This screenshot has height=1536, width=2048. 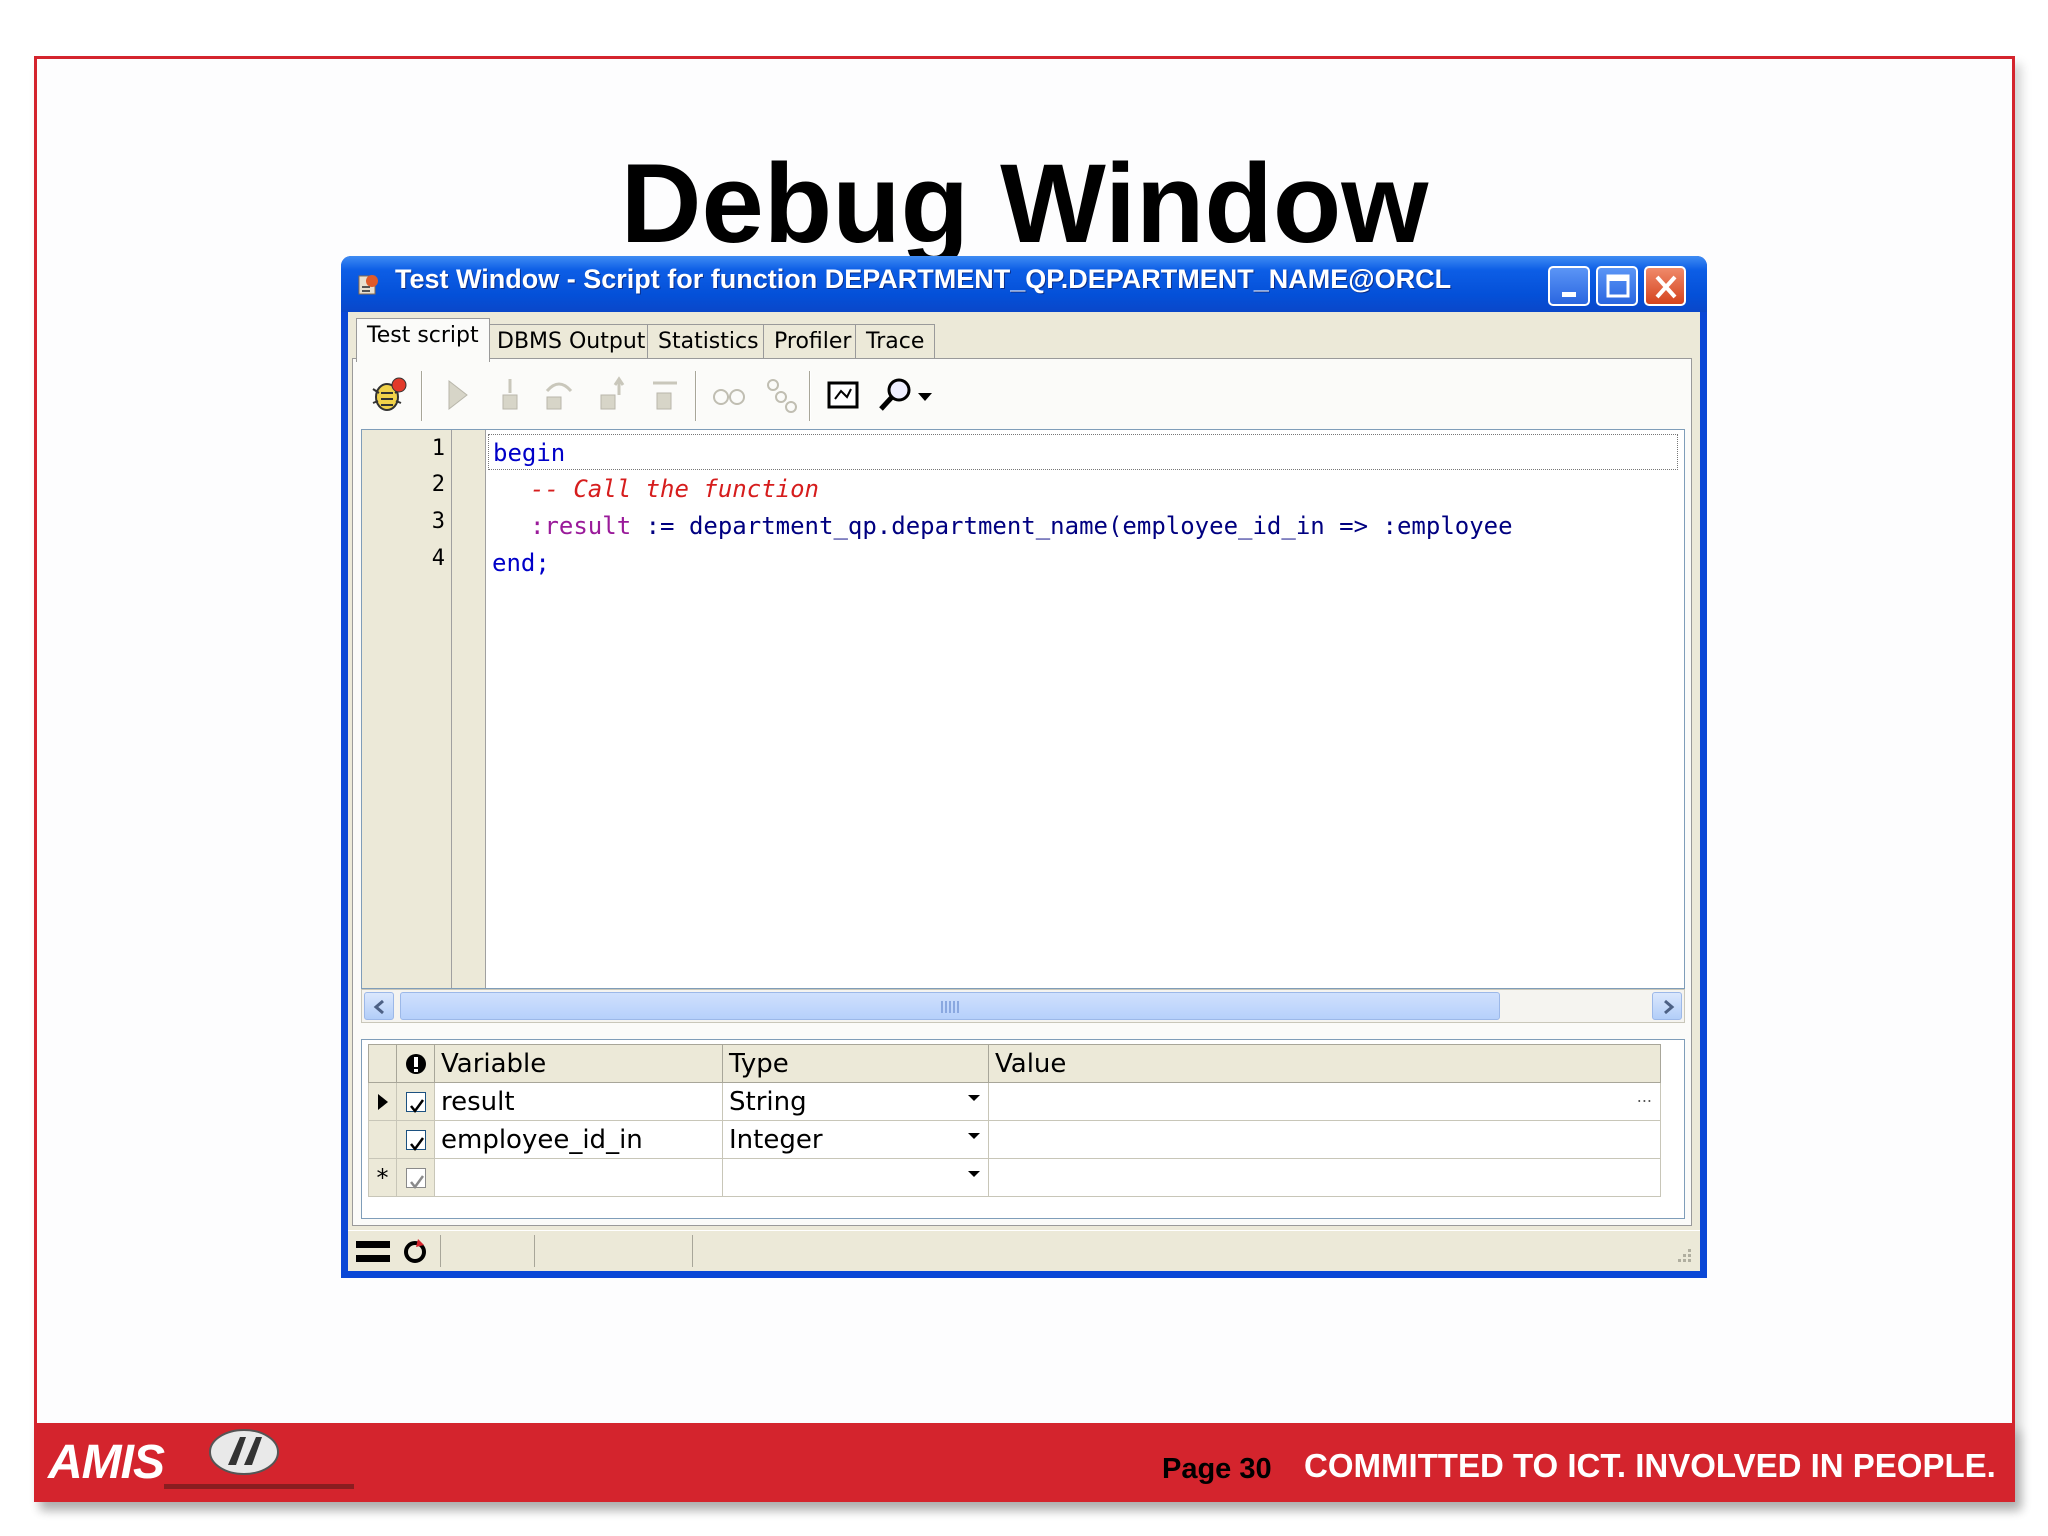 I want to click on partner-logo-icon, so click(x=244, y=1452).